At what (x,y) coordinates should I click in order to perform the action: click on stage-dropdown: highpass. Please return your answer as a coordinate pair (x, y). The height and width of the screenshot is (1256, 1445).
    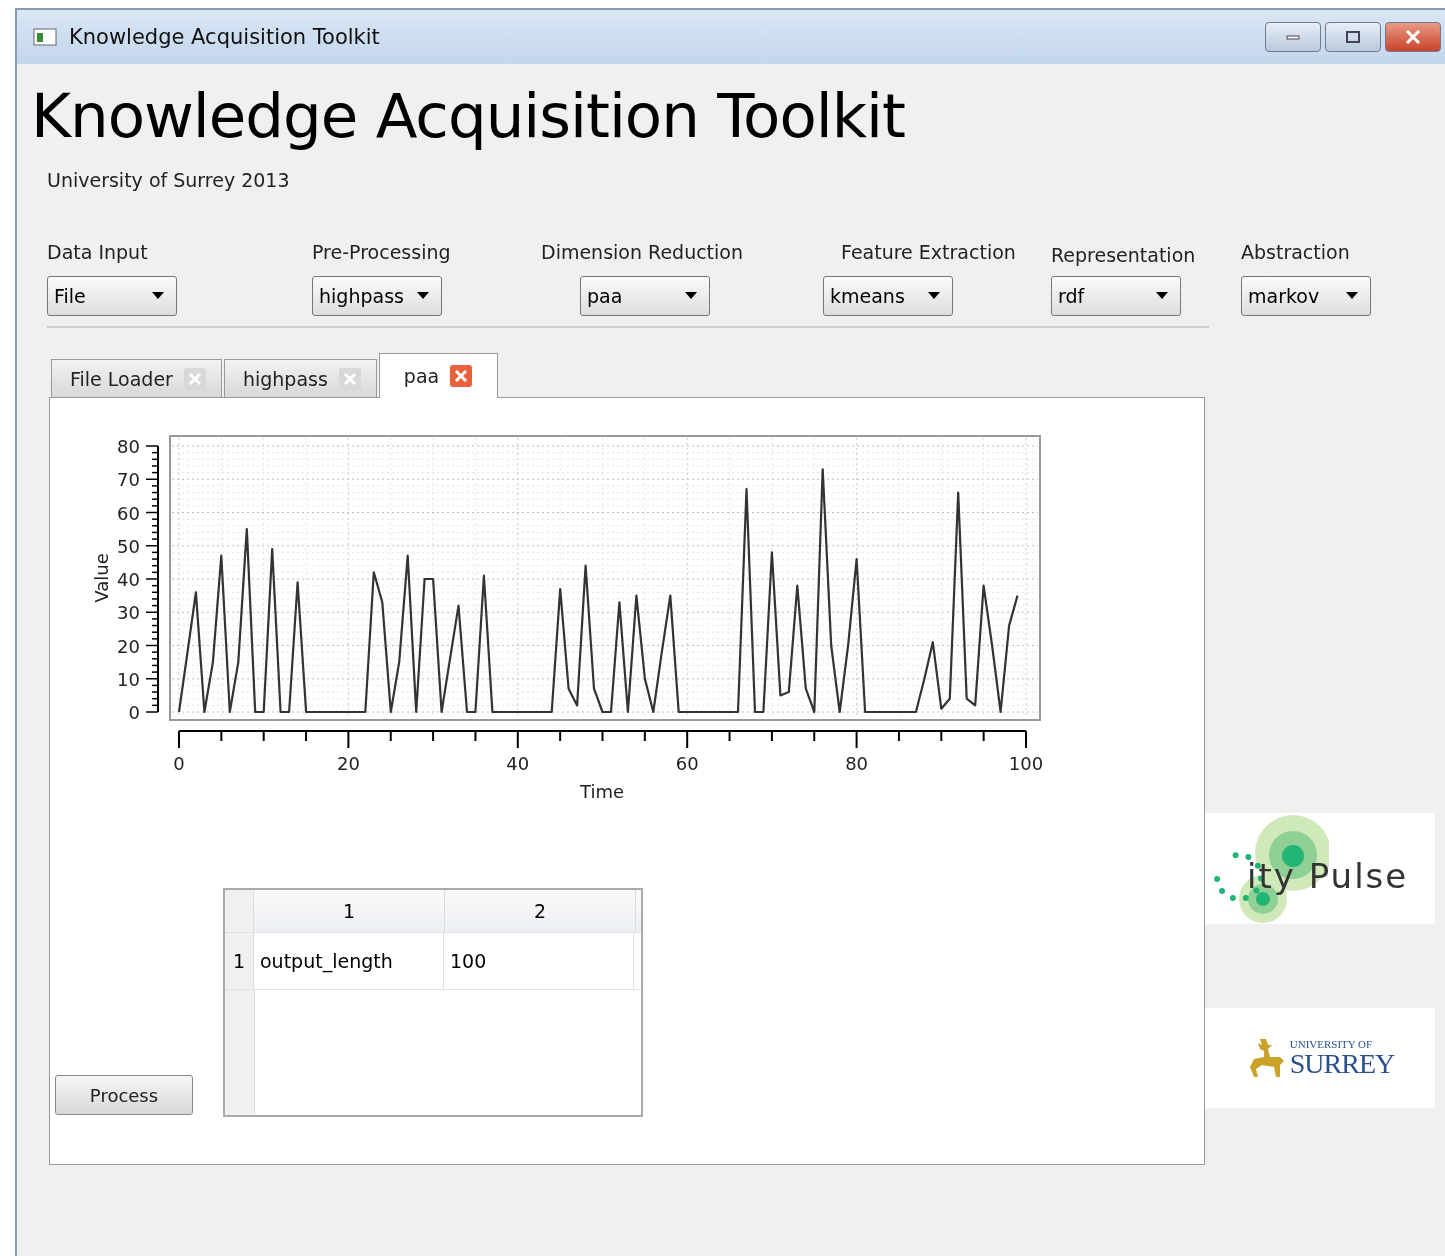
    Looking at the image, I should click on (377, 296).